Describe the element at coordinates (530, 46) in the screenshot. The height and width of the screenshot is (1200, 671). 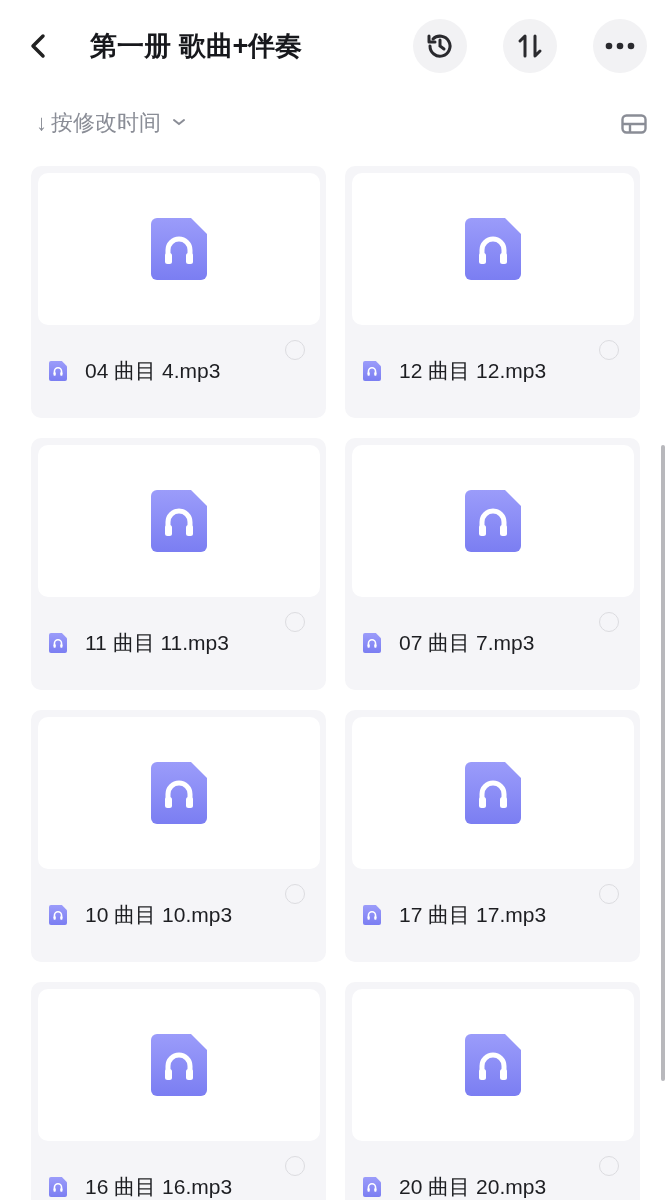
I see `sort-arrows-icon` at that location.